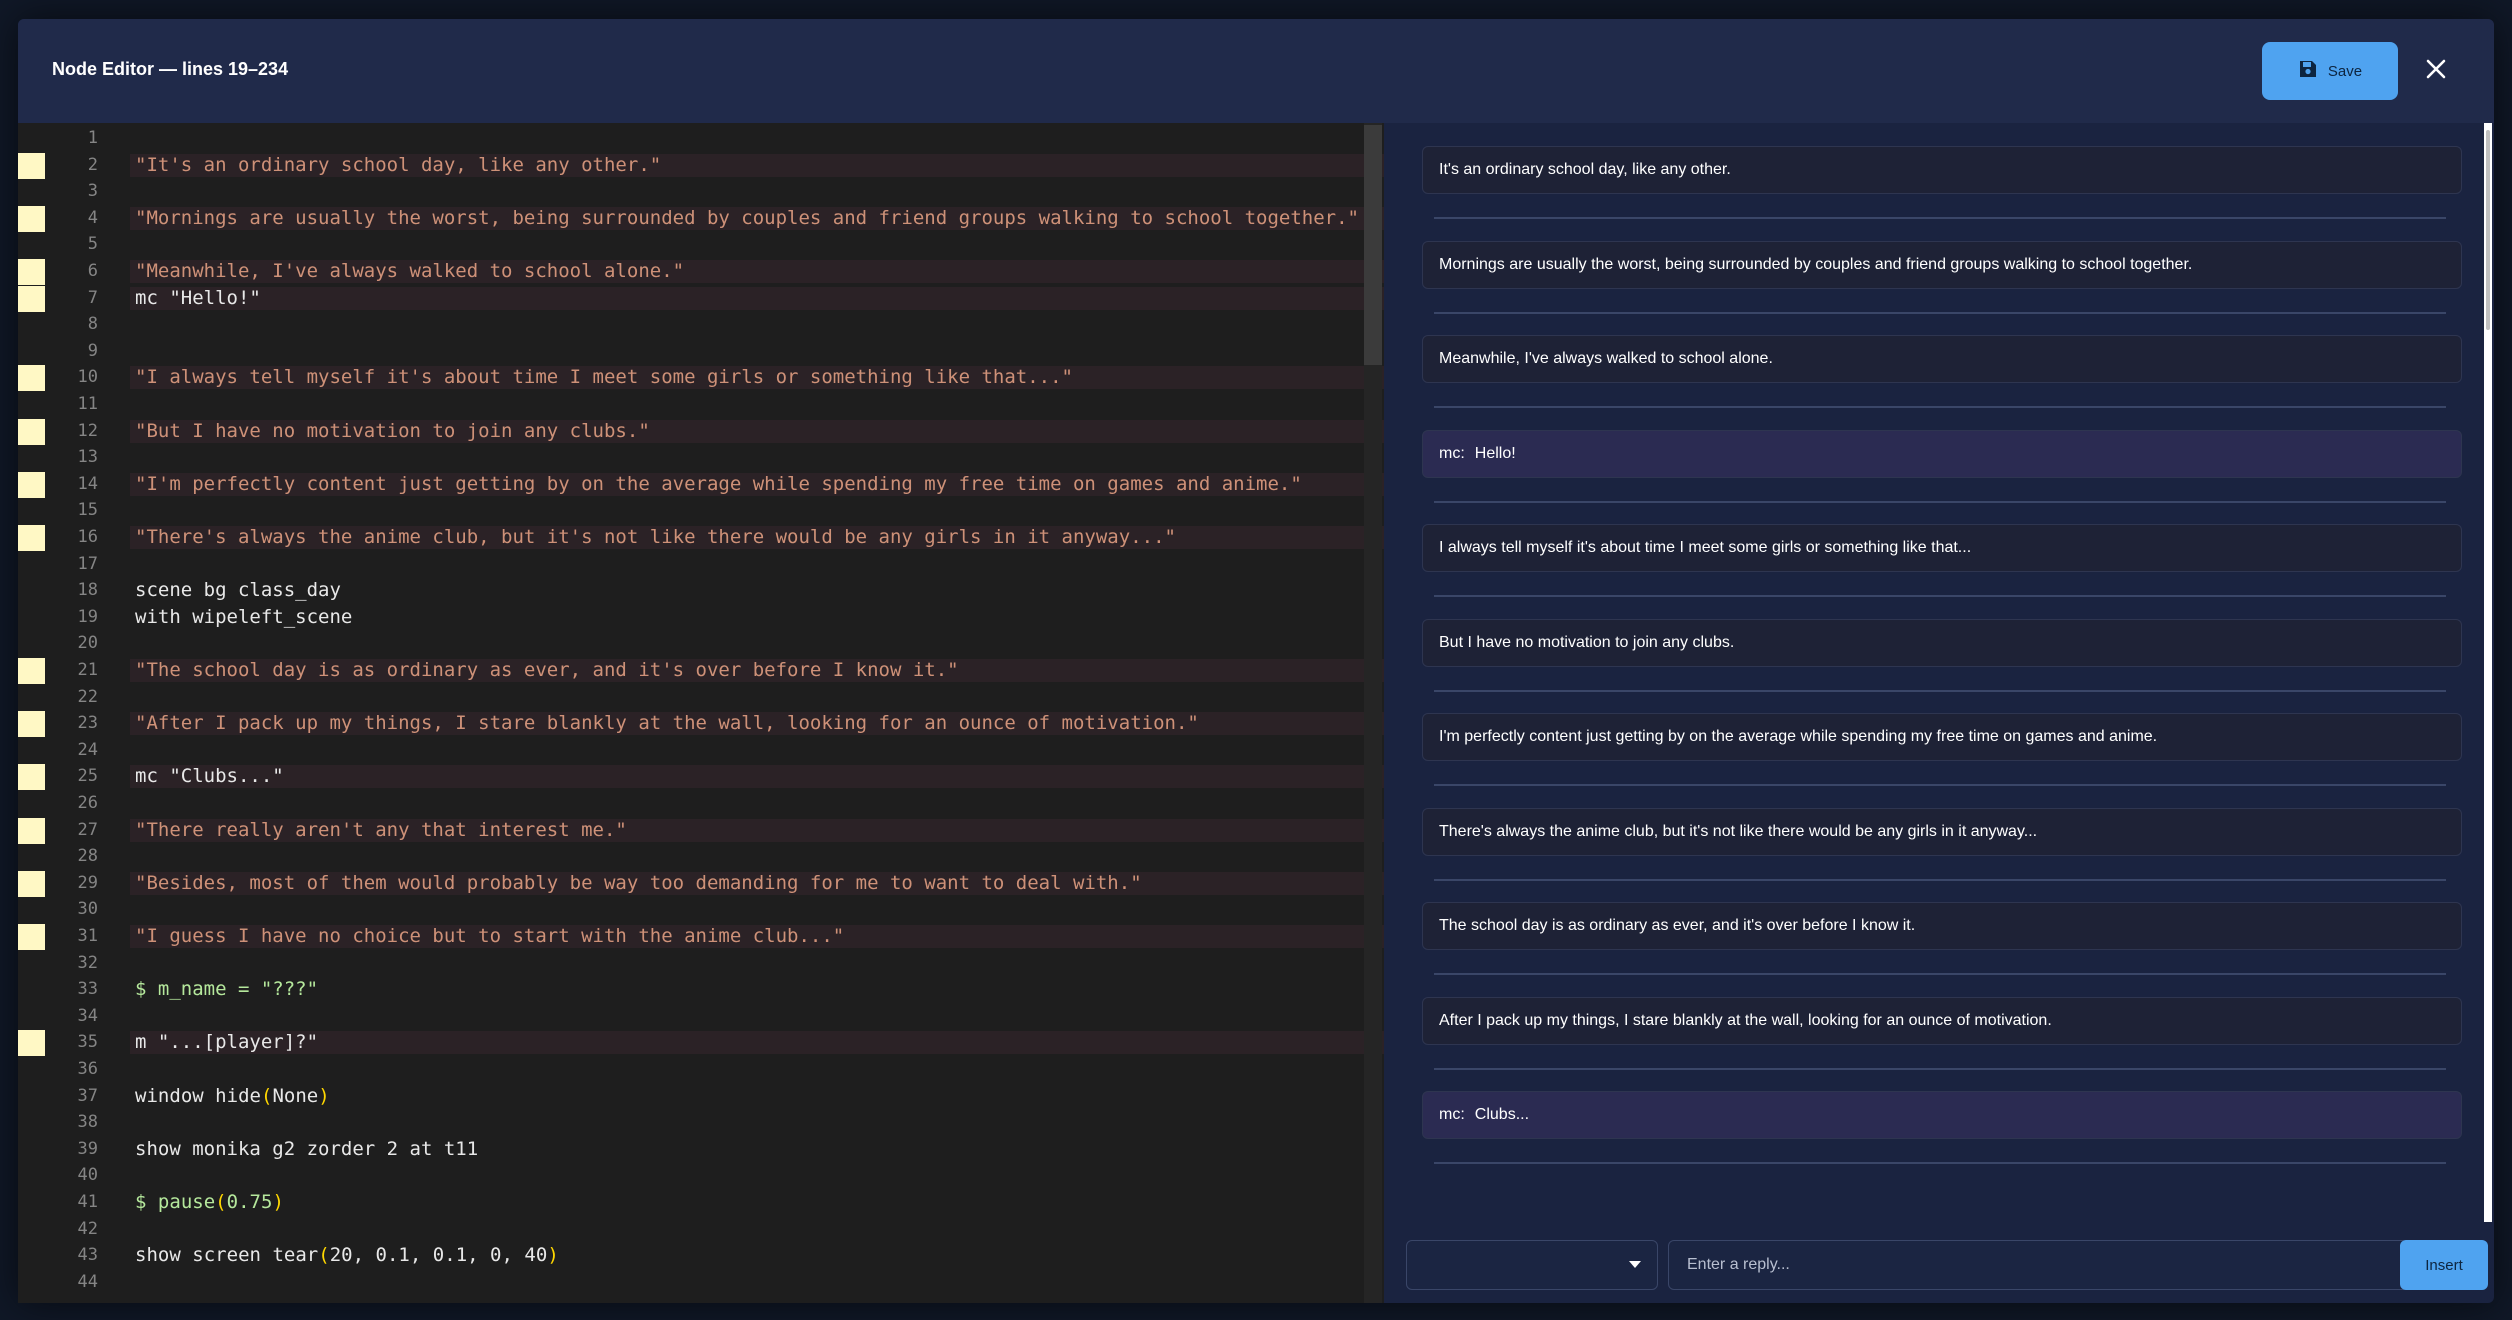 This screenshot has height=1320, width=2512. Describe the element at coordinates (701, 1229) in the screenshot. I see `code-line: 42` at that location.